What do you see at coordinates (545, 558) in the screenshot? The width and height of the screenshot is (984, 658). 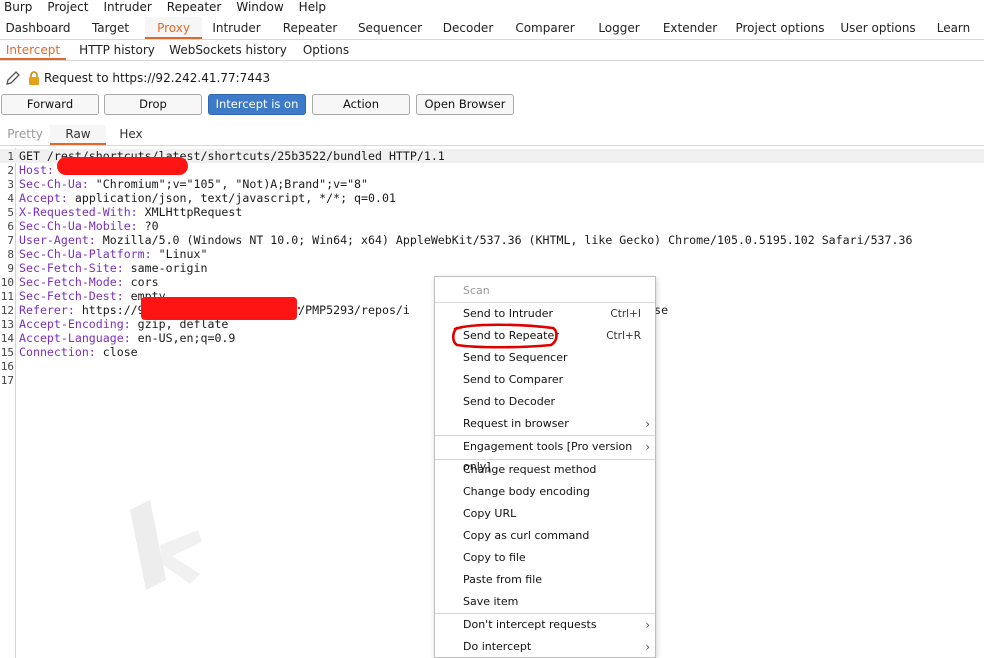 I see `menu-item-copy-to-file: Copy to file` at bounding box center [545, 558].